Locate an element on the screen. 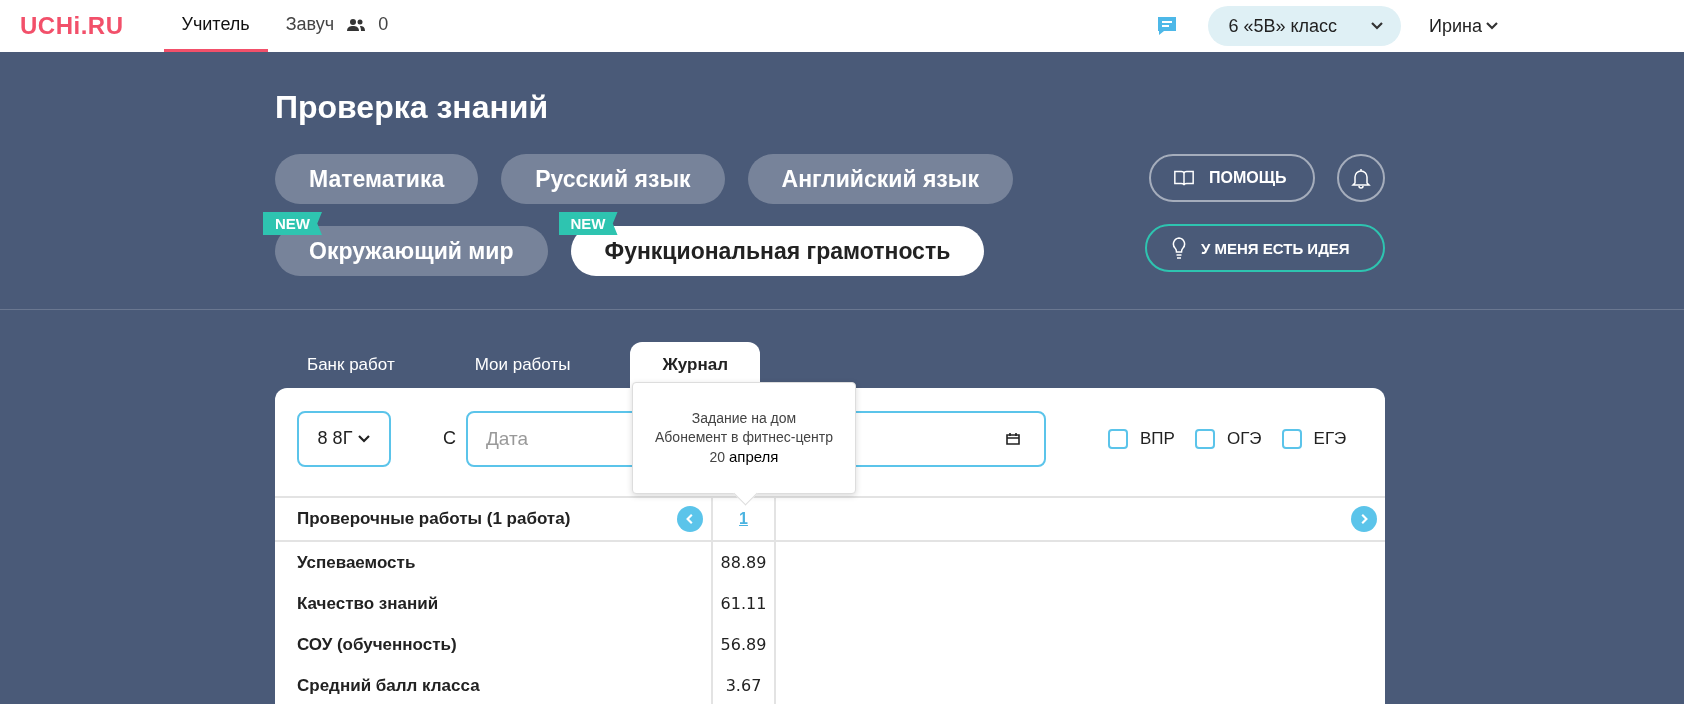 This screenshot has width=1684, height=704. chevron-left-icon is located at coordinates (690, 519).